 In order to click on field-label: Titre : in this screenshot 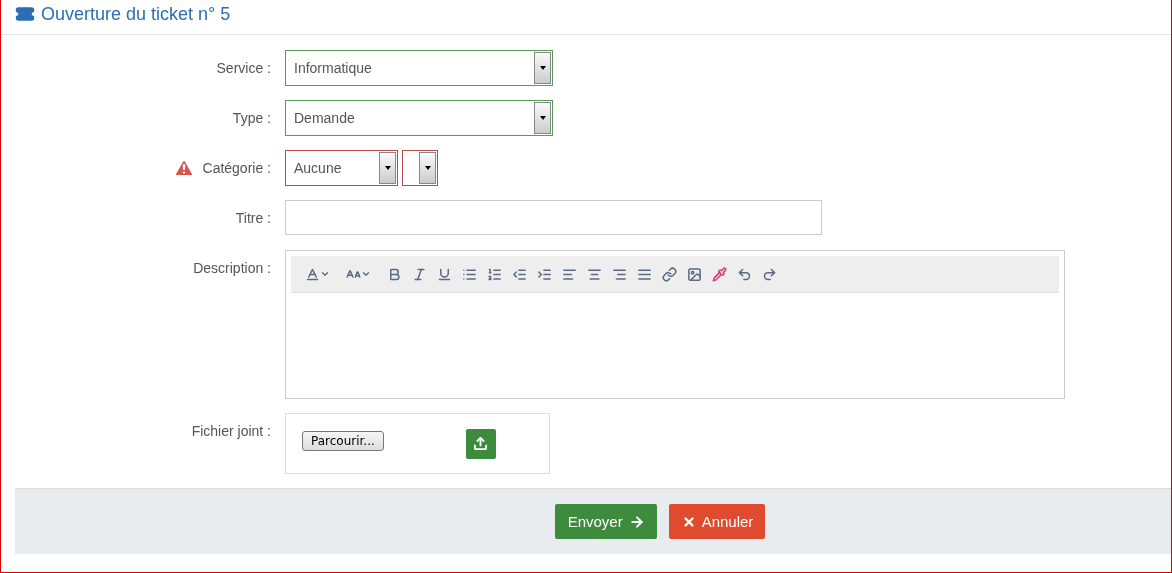, I will do `click(253, 218)`.